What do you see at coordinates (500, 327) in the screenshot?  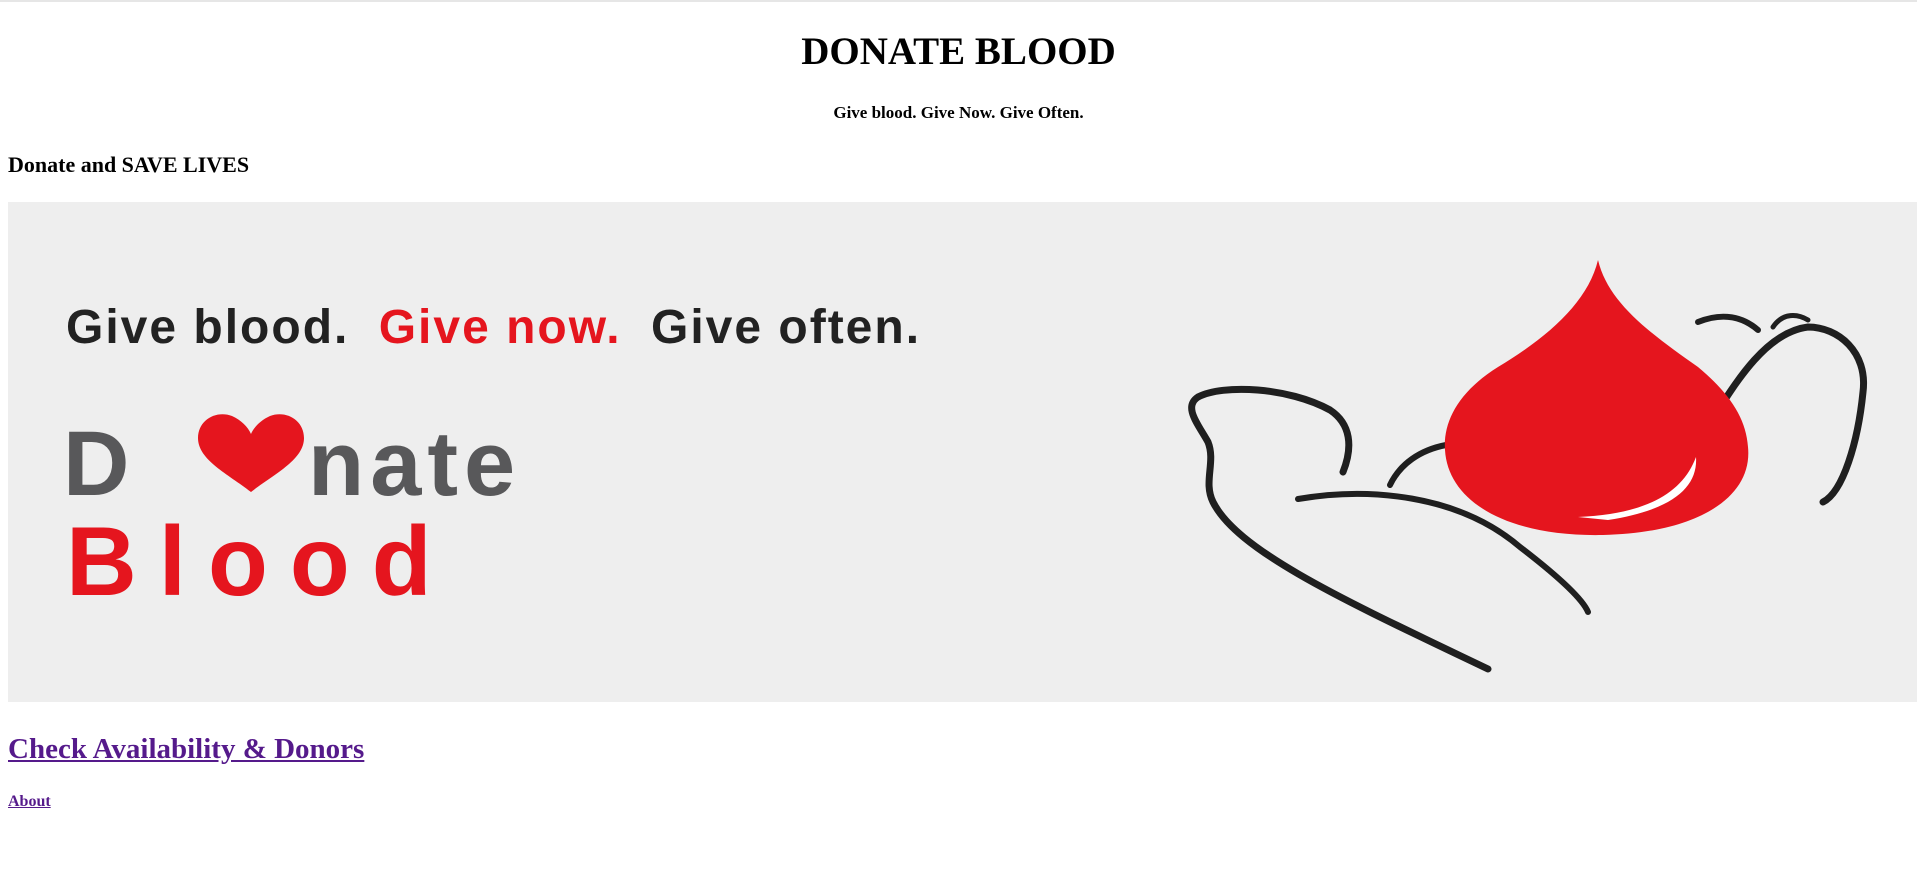 I see `banner-line-give-now: Give now.` at bounding box center [500, 327].